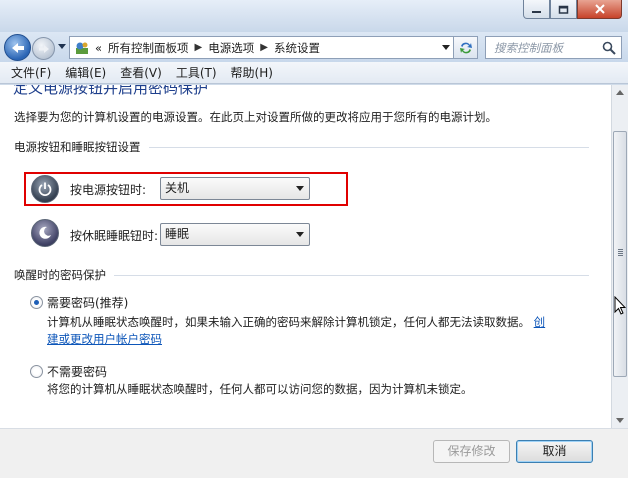 The height and width of the screenshot is (478, 628). Describe the element at coordinates (620, 305) in the screenshot. I see `resize-cursor-icon` at that location.